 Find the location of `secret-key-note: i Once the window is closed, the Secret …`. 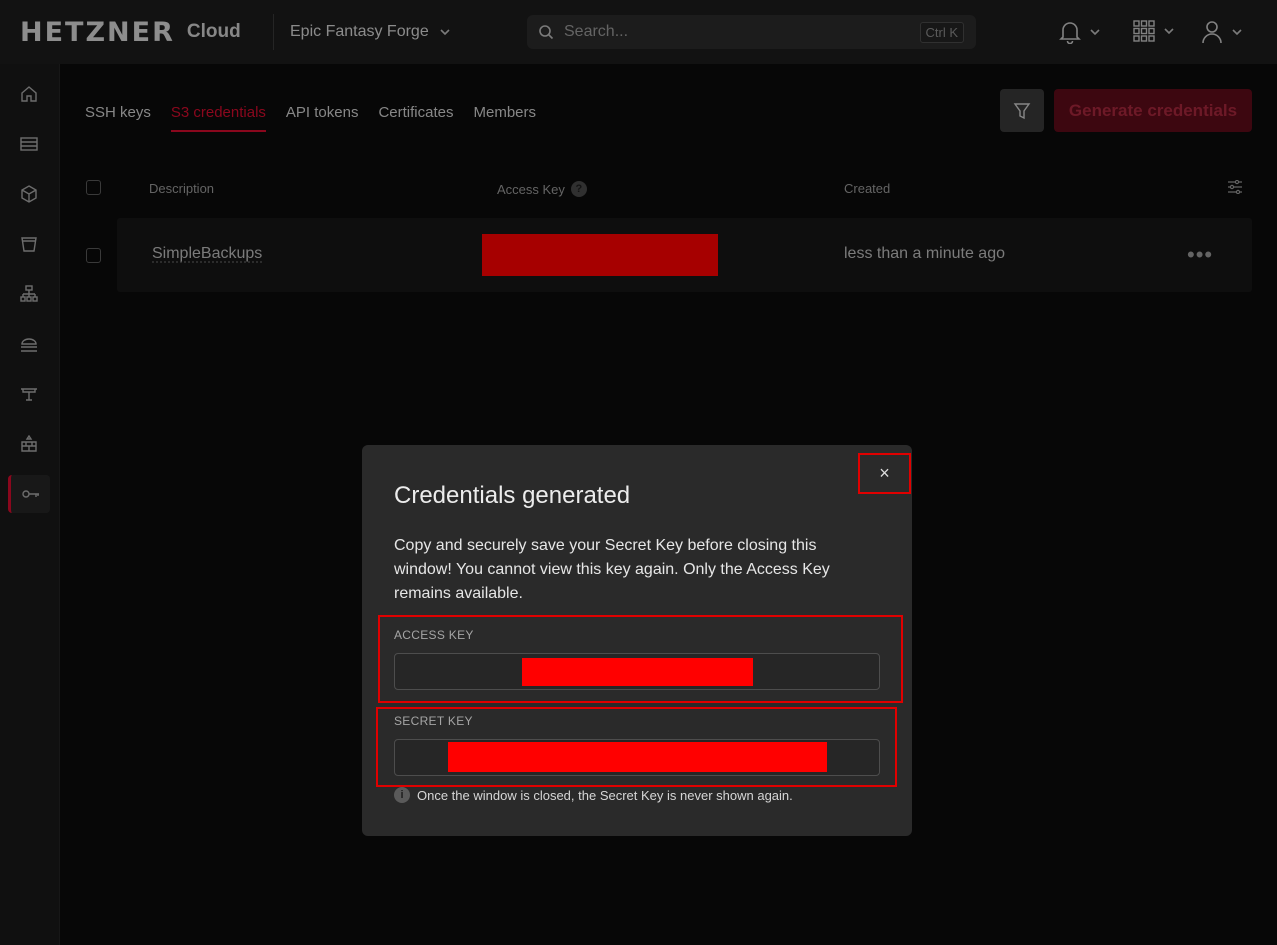

secret-key-note: i Once the window is closed, the Secret … is located at coordinates (593, 795).